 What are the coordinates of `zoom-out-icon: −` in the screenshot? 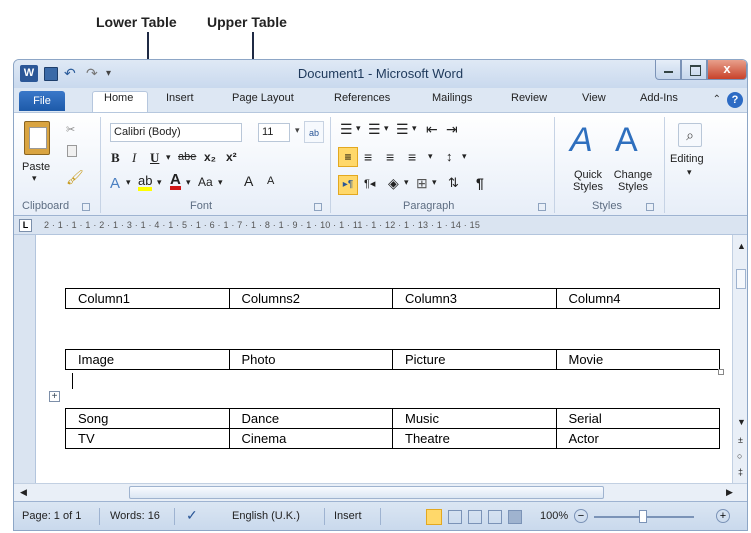 It's located at (581, 516).